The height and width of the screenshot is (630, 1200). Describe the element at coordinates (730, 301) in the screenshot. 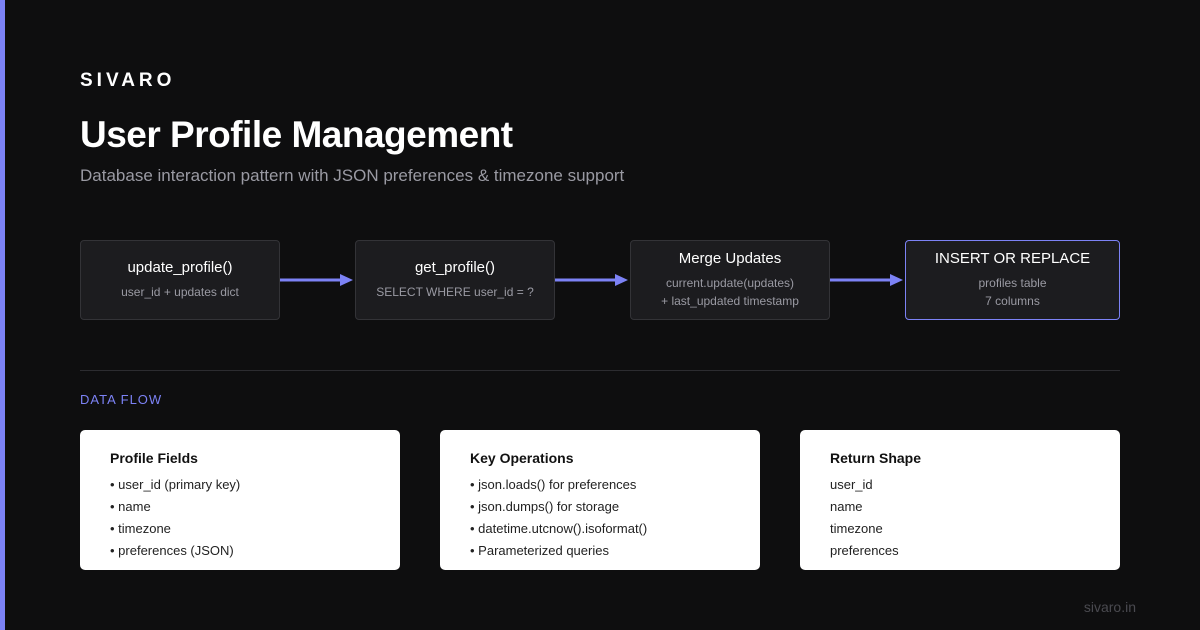

I see `flow-step-detail: + last_updated timestamp` at that location.